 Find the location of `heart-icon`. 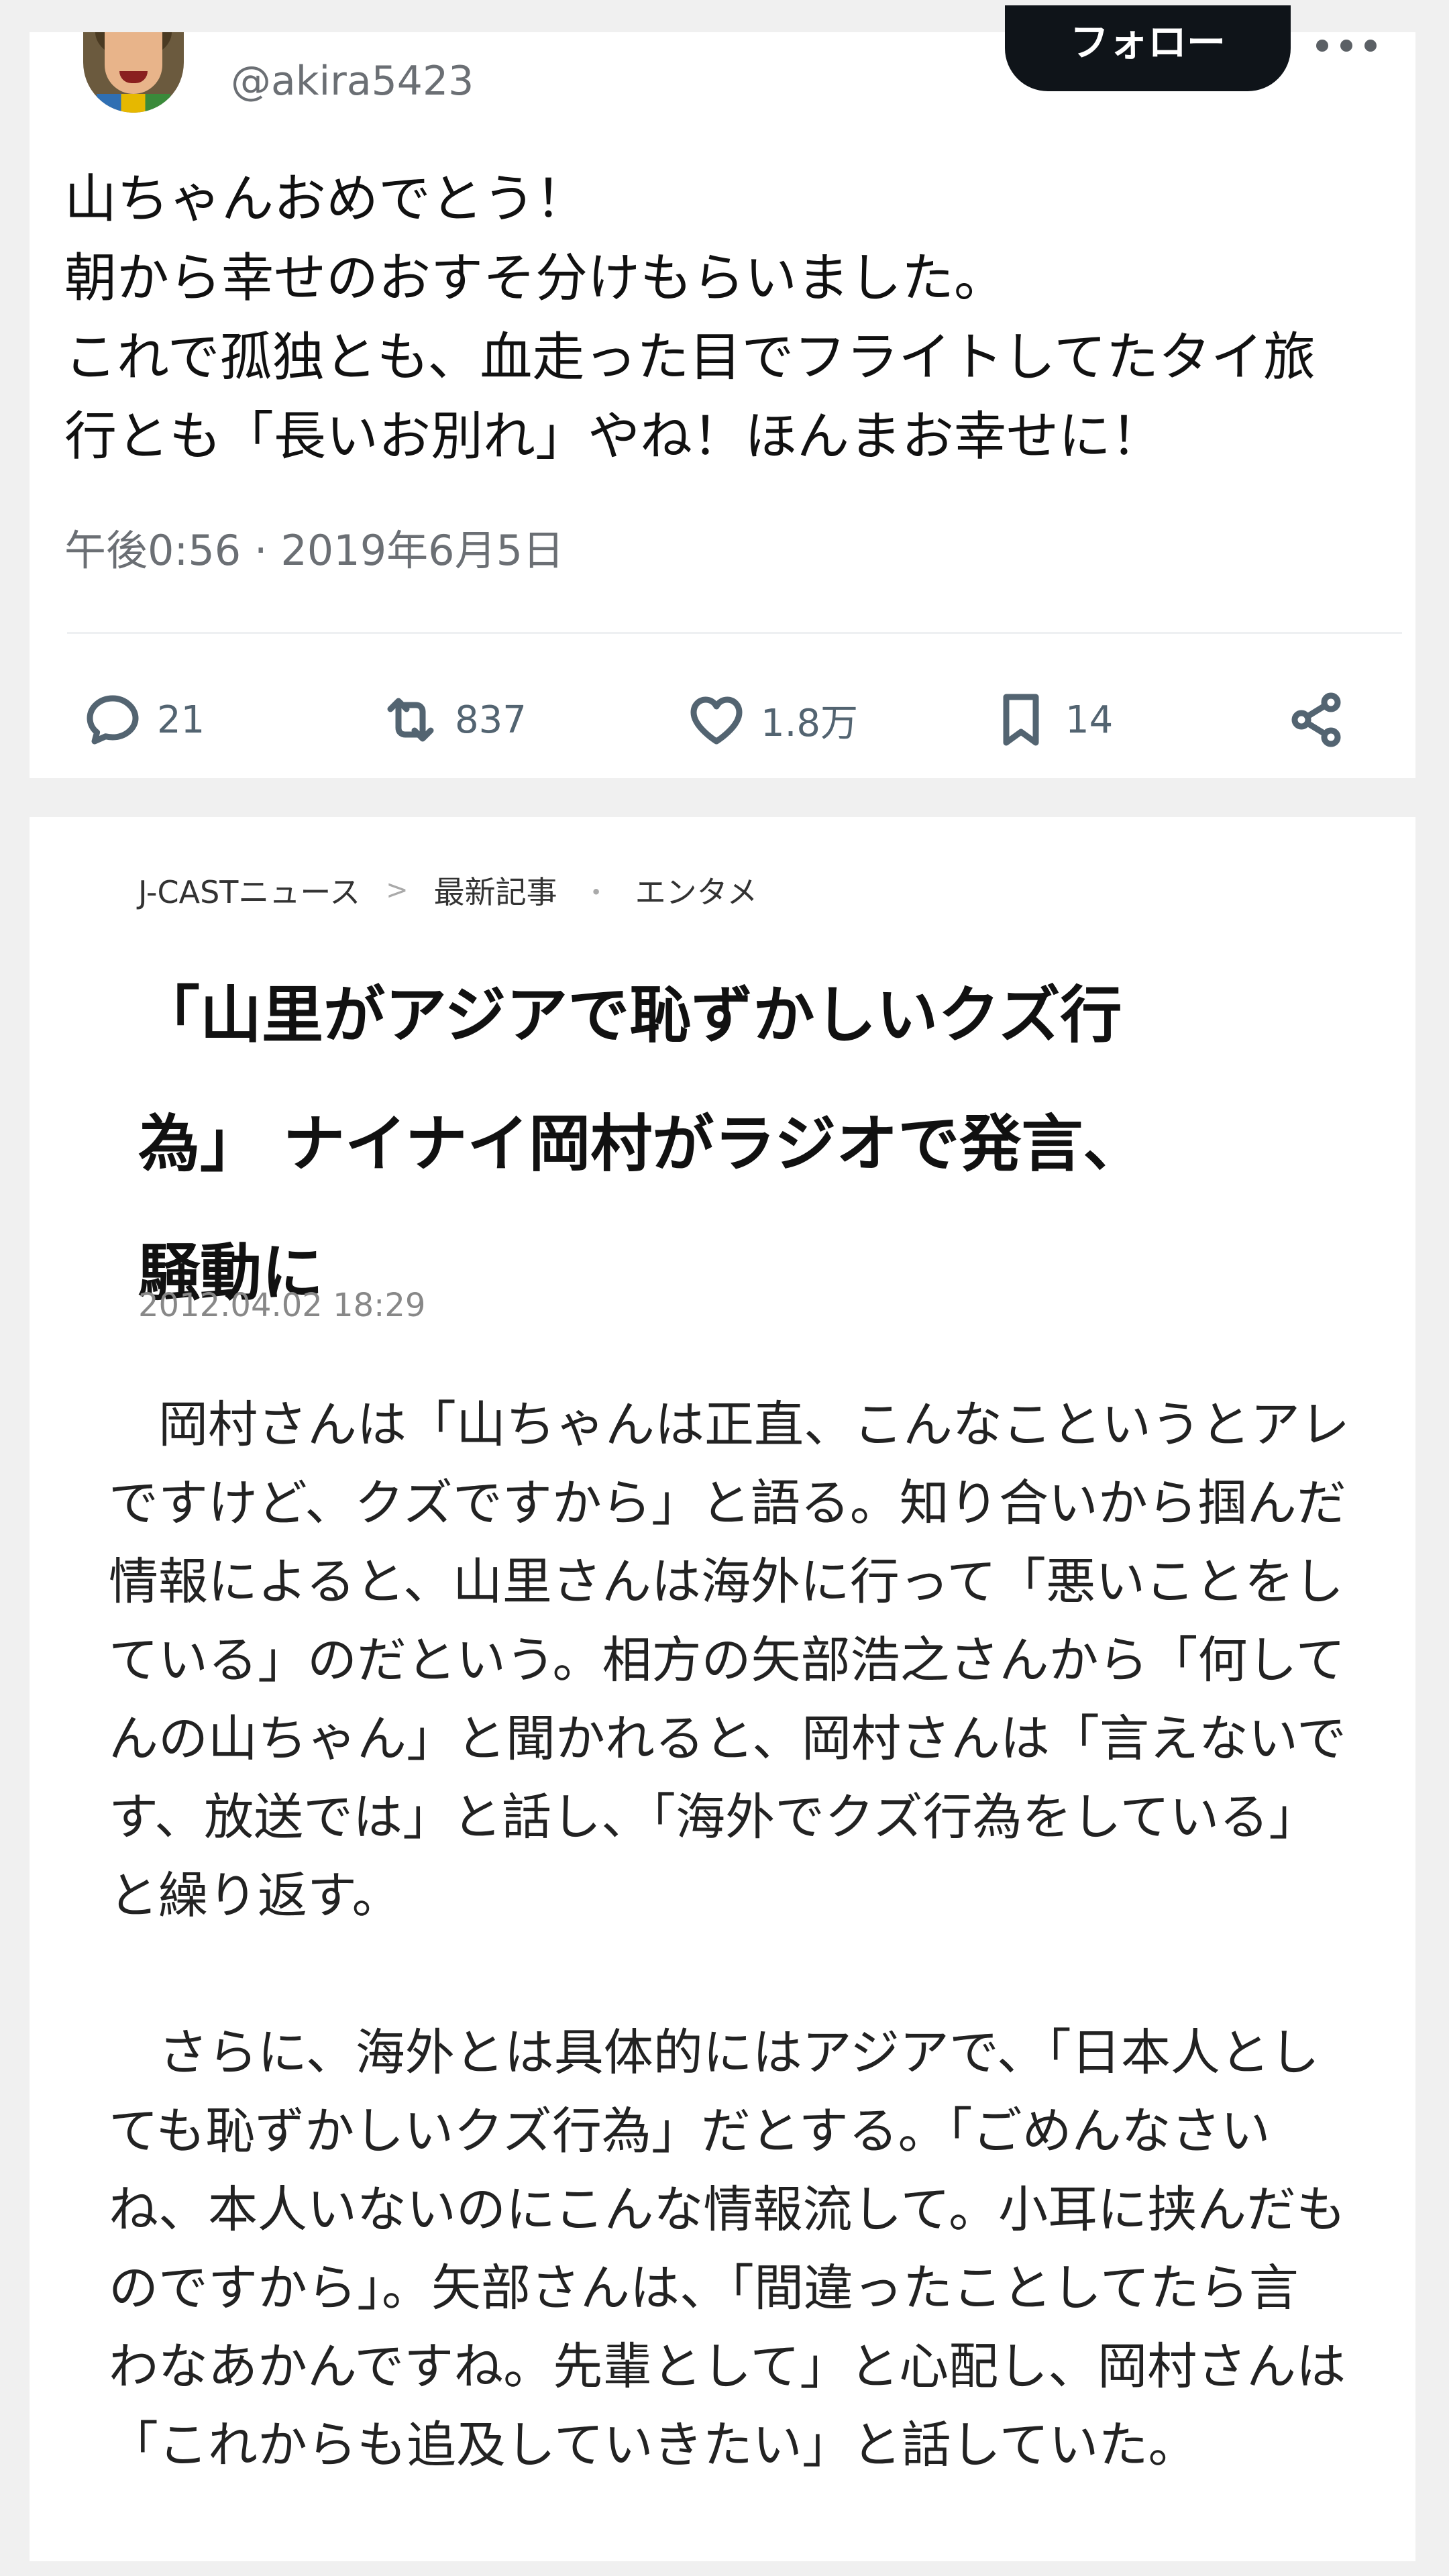

heart-icon is located at coordinates (716, 720).